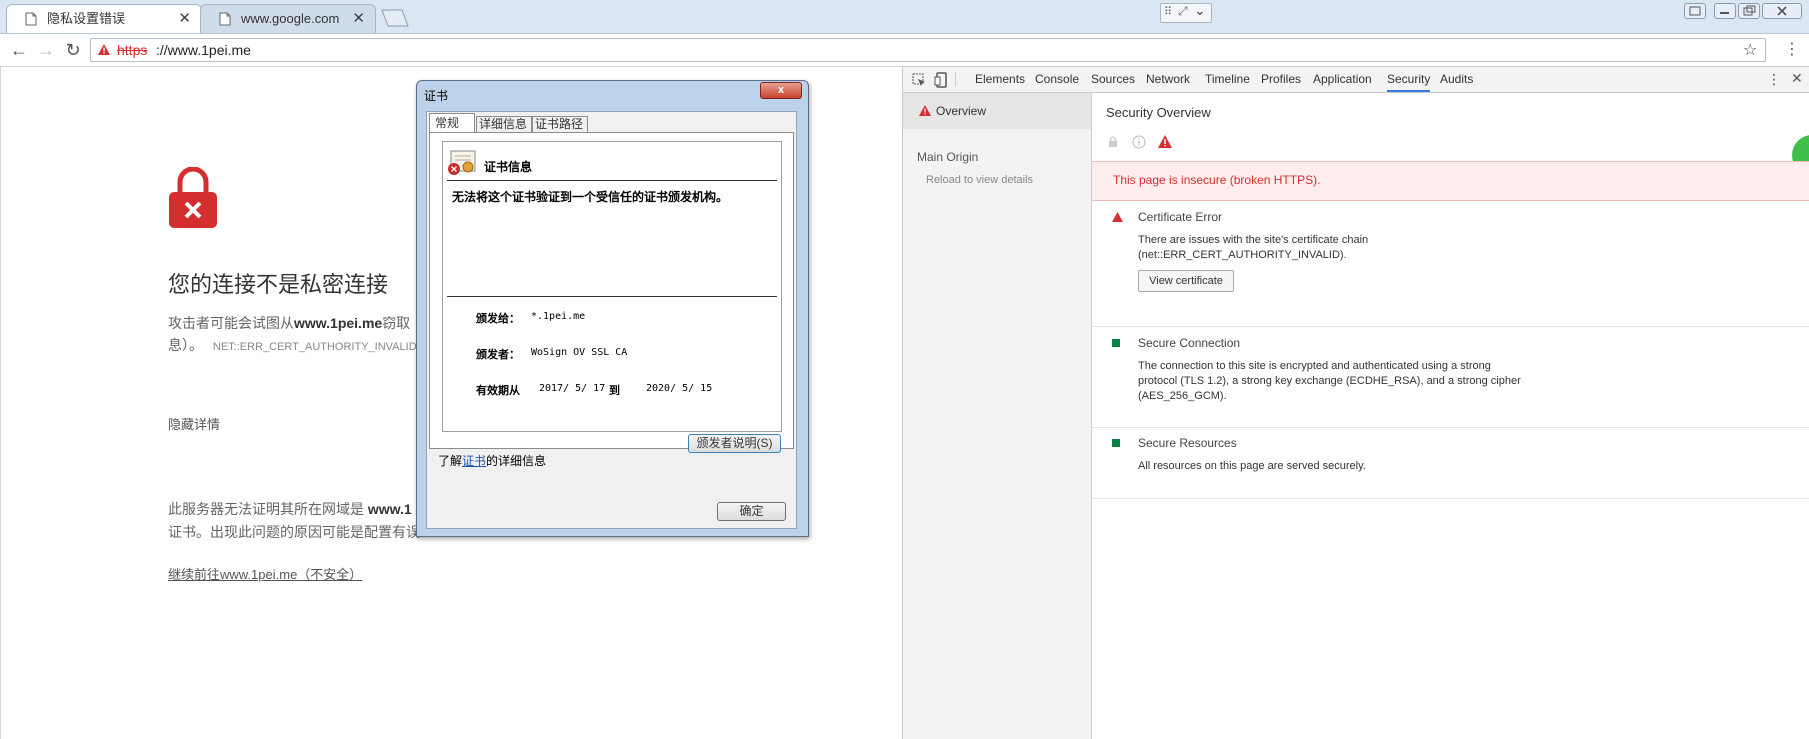 This screenshot has width=1809, height=739. I want to click on menu-icon: ⋮, so click(1792, 49).